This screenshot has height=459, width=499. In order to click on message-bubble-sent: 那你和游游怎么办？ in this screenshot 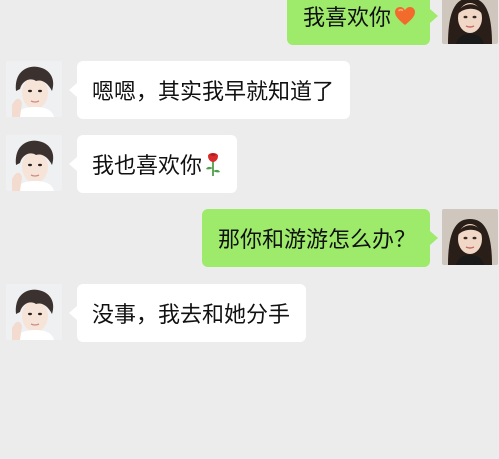, I will do `click(320, 238)`.